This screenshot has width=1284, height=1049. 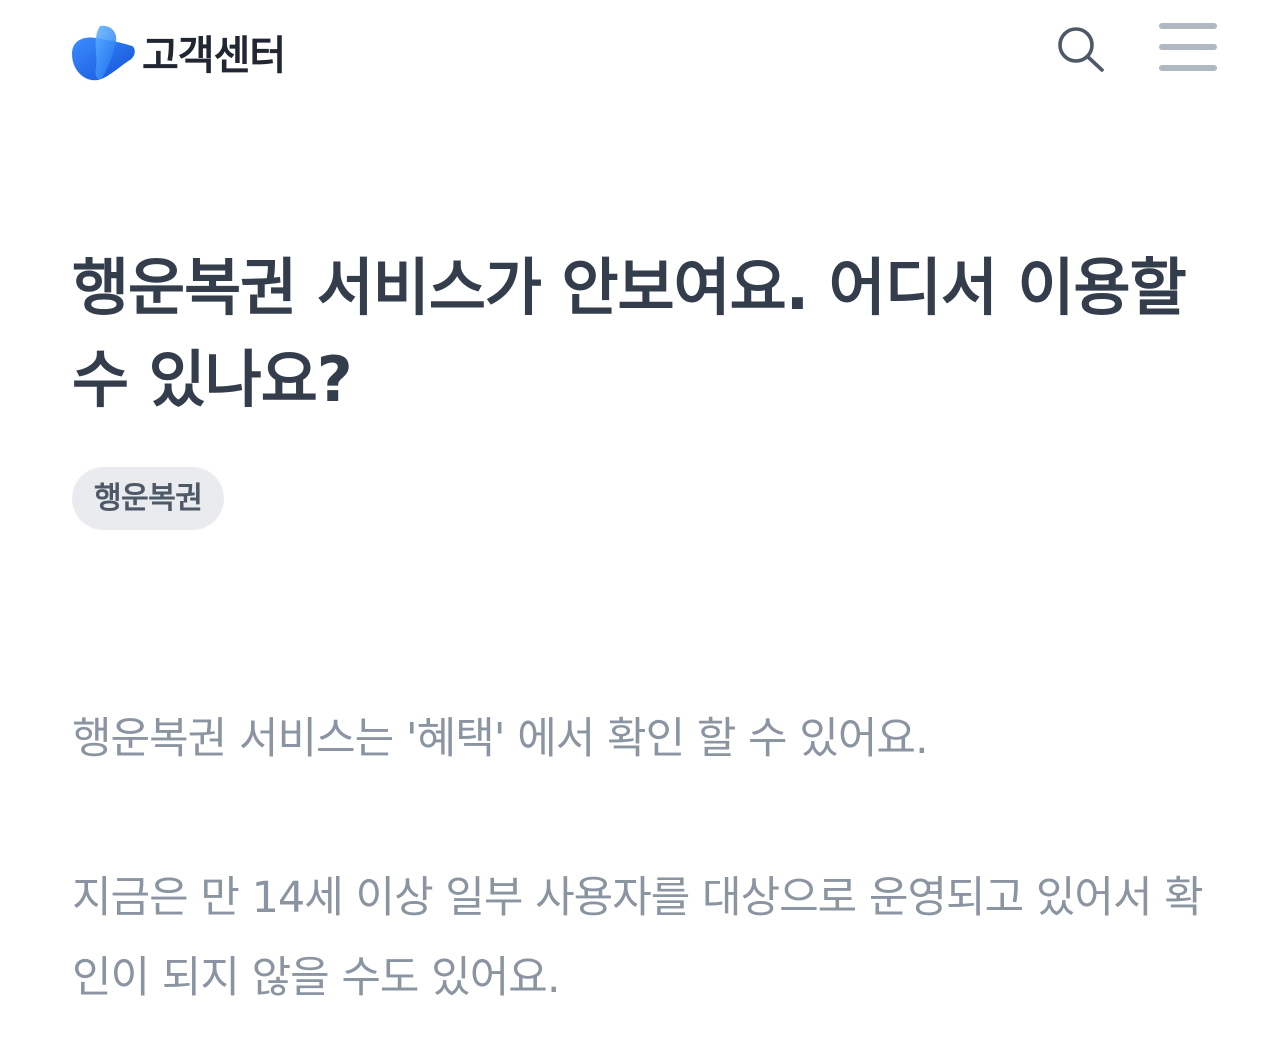 I want to click on brand-home-link: 고객센터, so click(x=178, y=52).